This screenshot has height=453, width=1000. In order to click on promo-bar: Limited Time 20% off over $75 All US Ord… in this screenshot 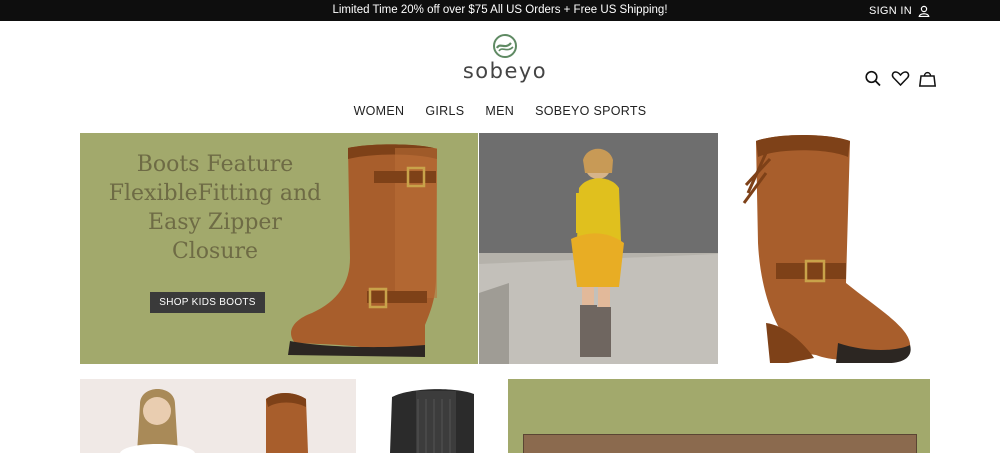, I will do `click(500, 10)`.